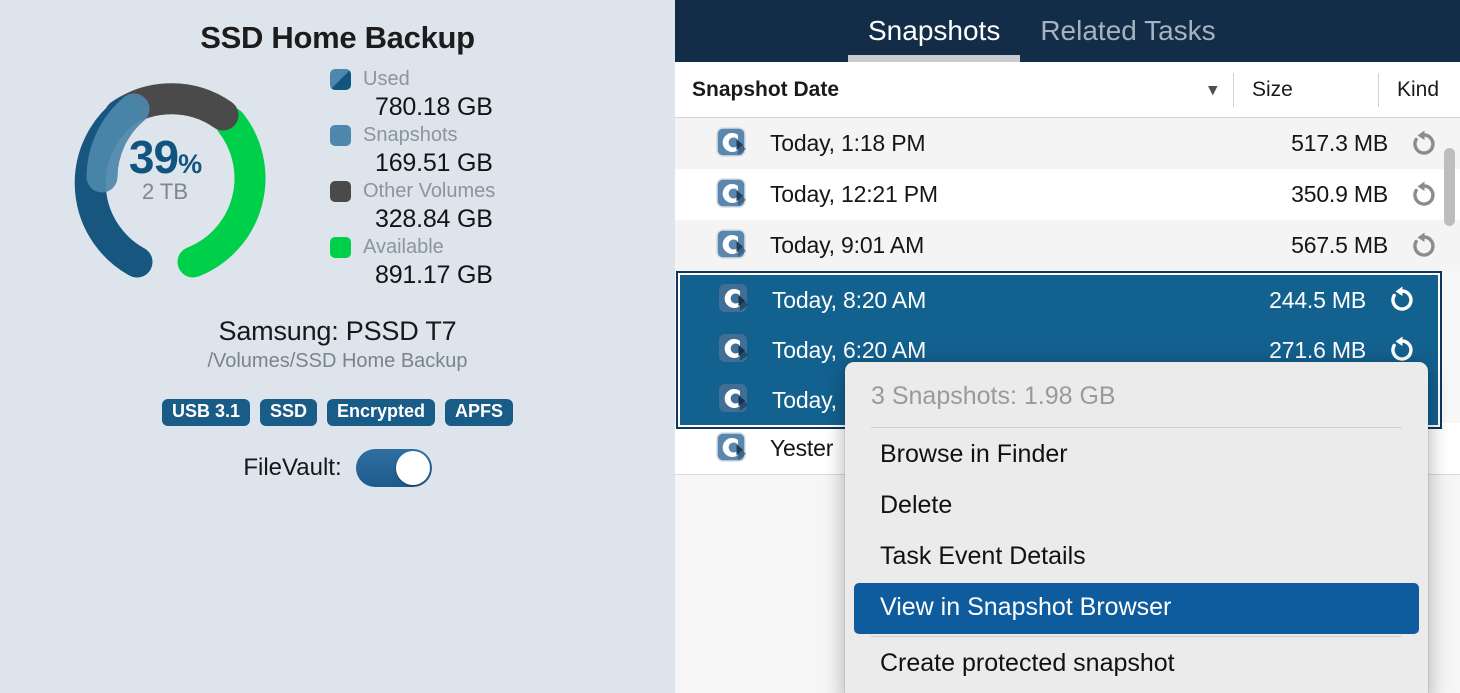 The image size is (1460, 693). Describe the element at coordinates (340, 191) in the screenshot. I see `other-volumes-swatch-icon` at that location.